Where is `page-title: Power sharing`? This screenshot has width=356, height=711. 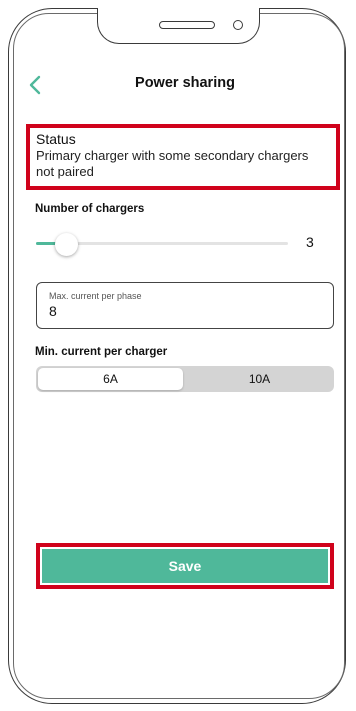
page-title: Power sharing is located at coordinates (185, 83).